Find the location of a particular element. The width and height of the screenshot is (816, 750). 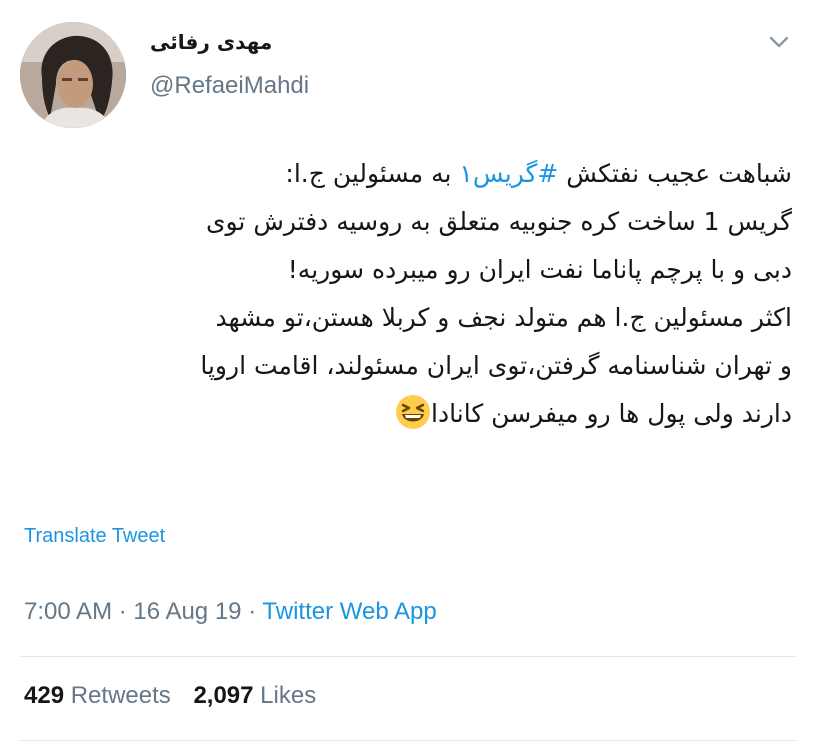

tweet-text-segment: شباهت عجیب نفتکش is located at coordinates (675, 173).